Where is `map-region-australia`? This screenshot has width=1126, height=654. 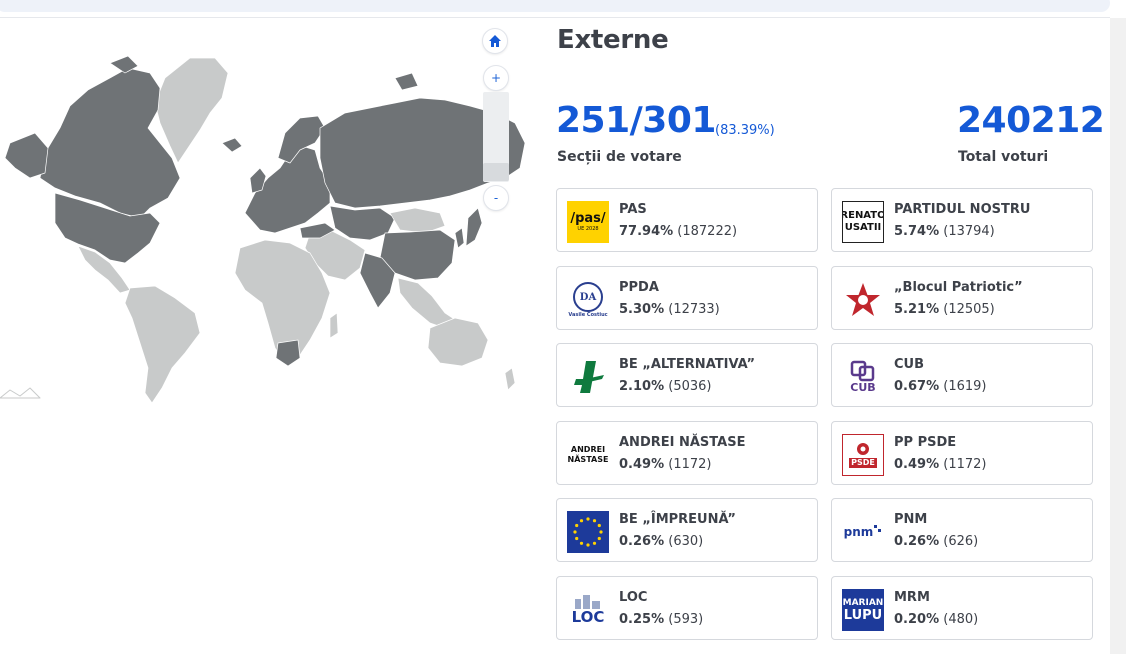
map-region-australia is located at coordinates (458, 342).